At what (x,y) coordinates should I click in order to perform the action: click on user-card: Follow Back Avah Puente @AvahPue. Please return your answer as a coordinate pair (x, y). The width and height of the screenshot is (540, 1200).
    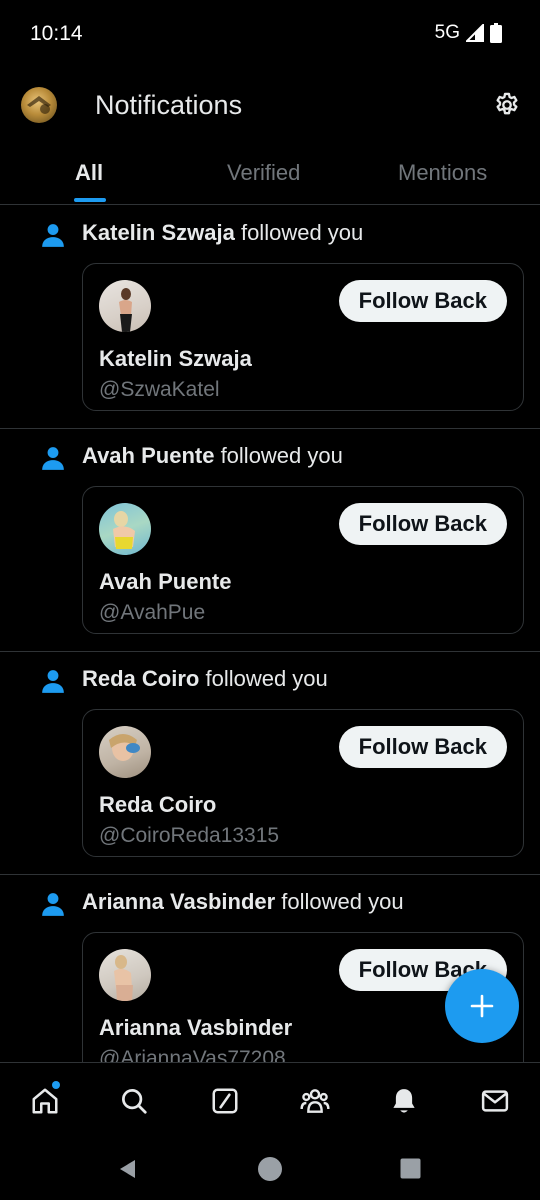
    Looking at the image, I should click on (303, 560).